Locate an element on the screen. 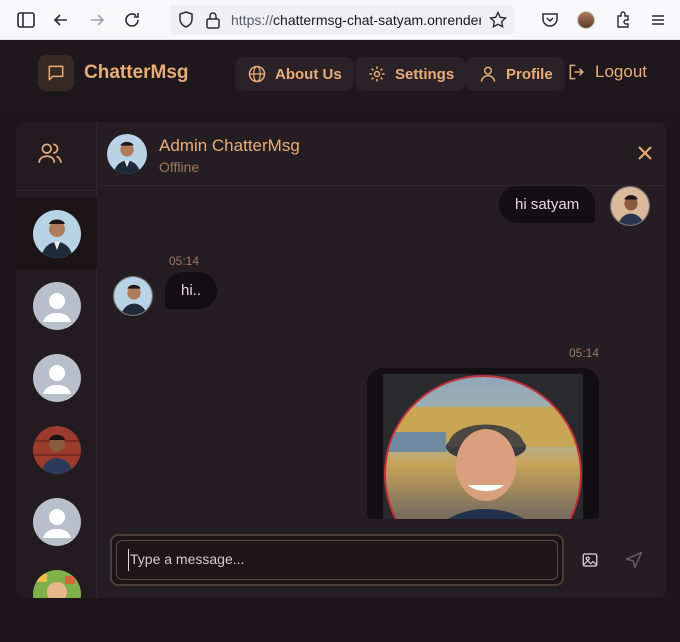 The image size is (680, 642). sidebar-divider is located at coordinates (56, 190).